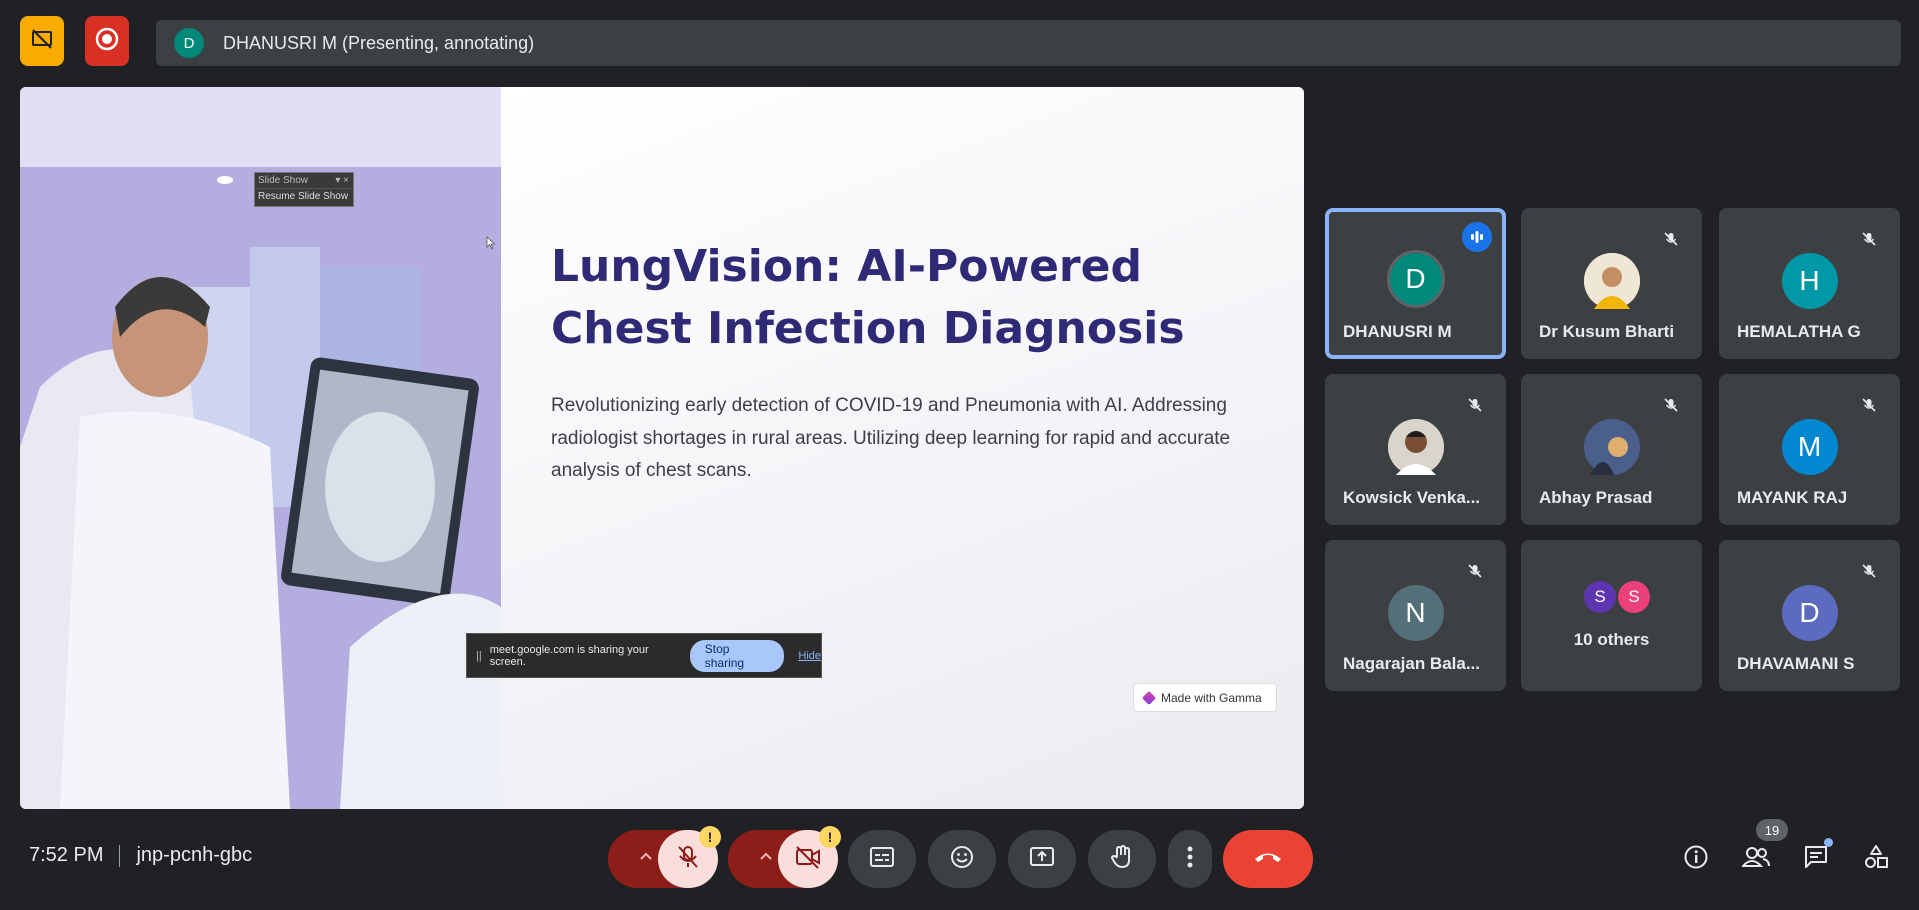 This screenshot has width=1919, height=910. I want to click on emoji-icon, so click(962, 859).